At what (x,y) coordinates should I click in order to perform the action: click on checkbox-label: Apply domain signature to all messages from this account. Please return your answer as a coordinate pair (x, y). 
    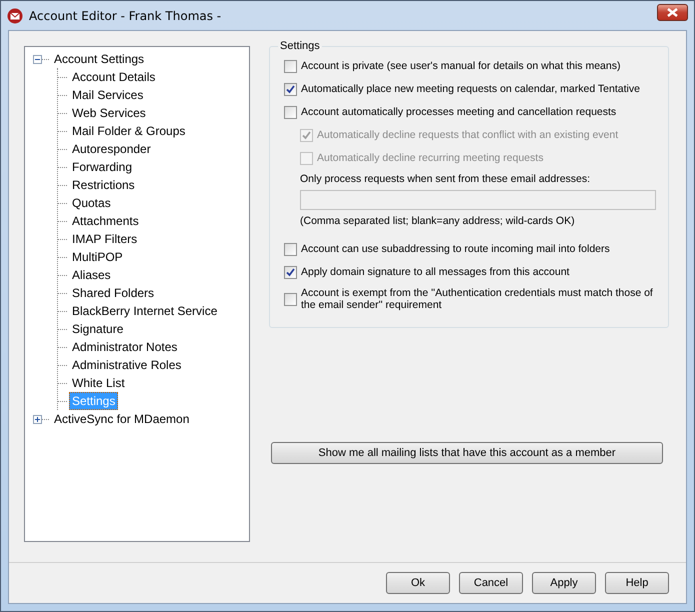
    Looking at the image, I should click on (435, 272).